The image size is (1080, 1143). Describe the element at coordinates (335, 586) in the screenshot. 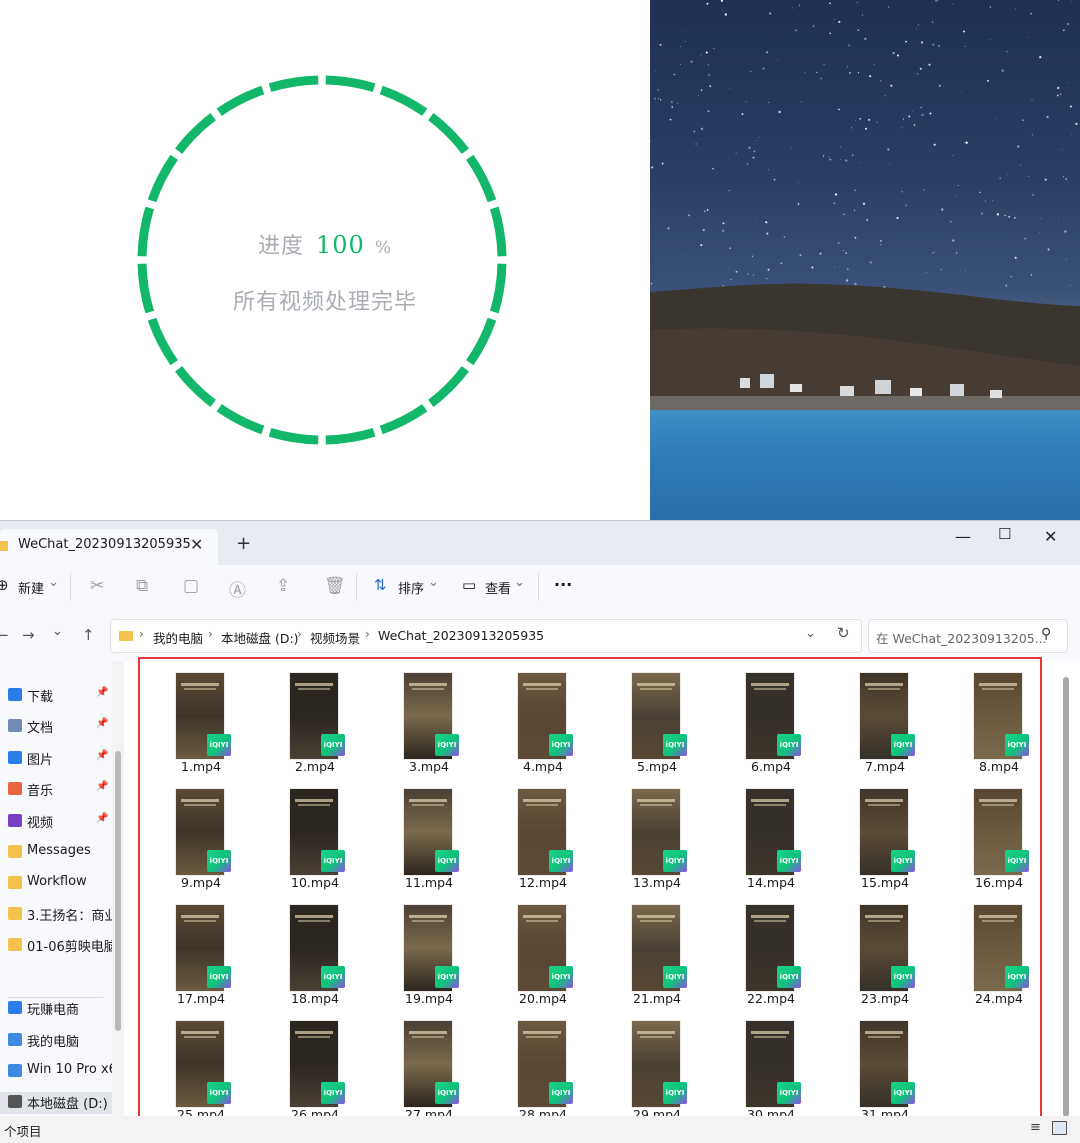

I see `delete-icon: 🗑` at that location.